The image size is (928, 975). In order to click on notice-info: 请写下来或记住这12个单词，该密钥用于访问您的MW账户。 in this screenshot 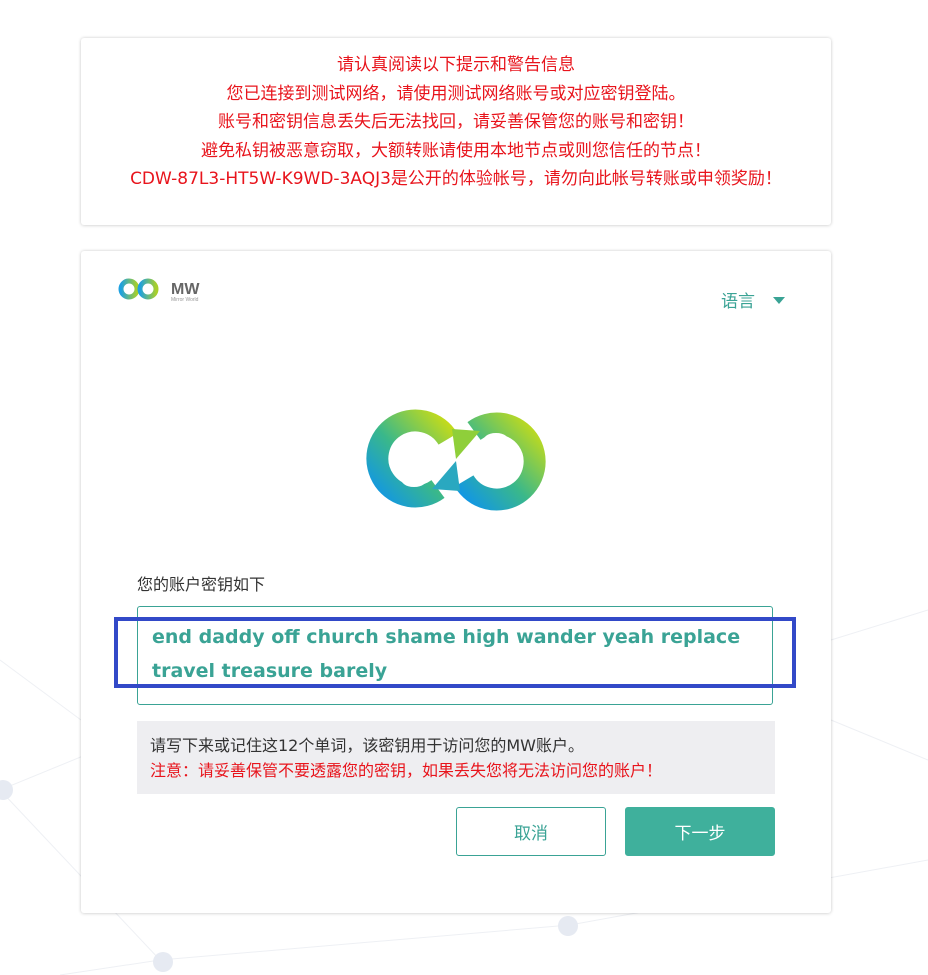, I will do `click(367, 745)`.